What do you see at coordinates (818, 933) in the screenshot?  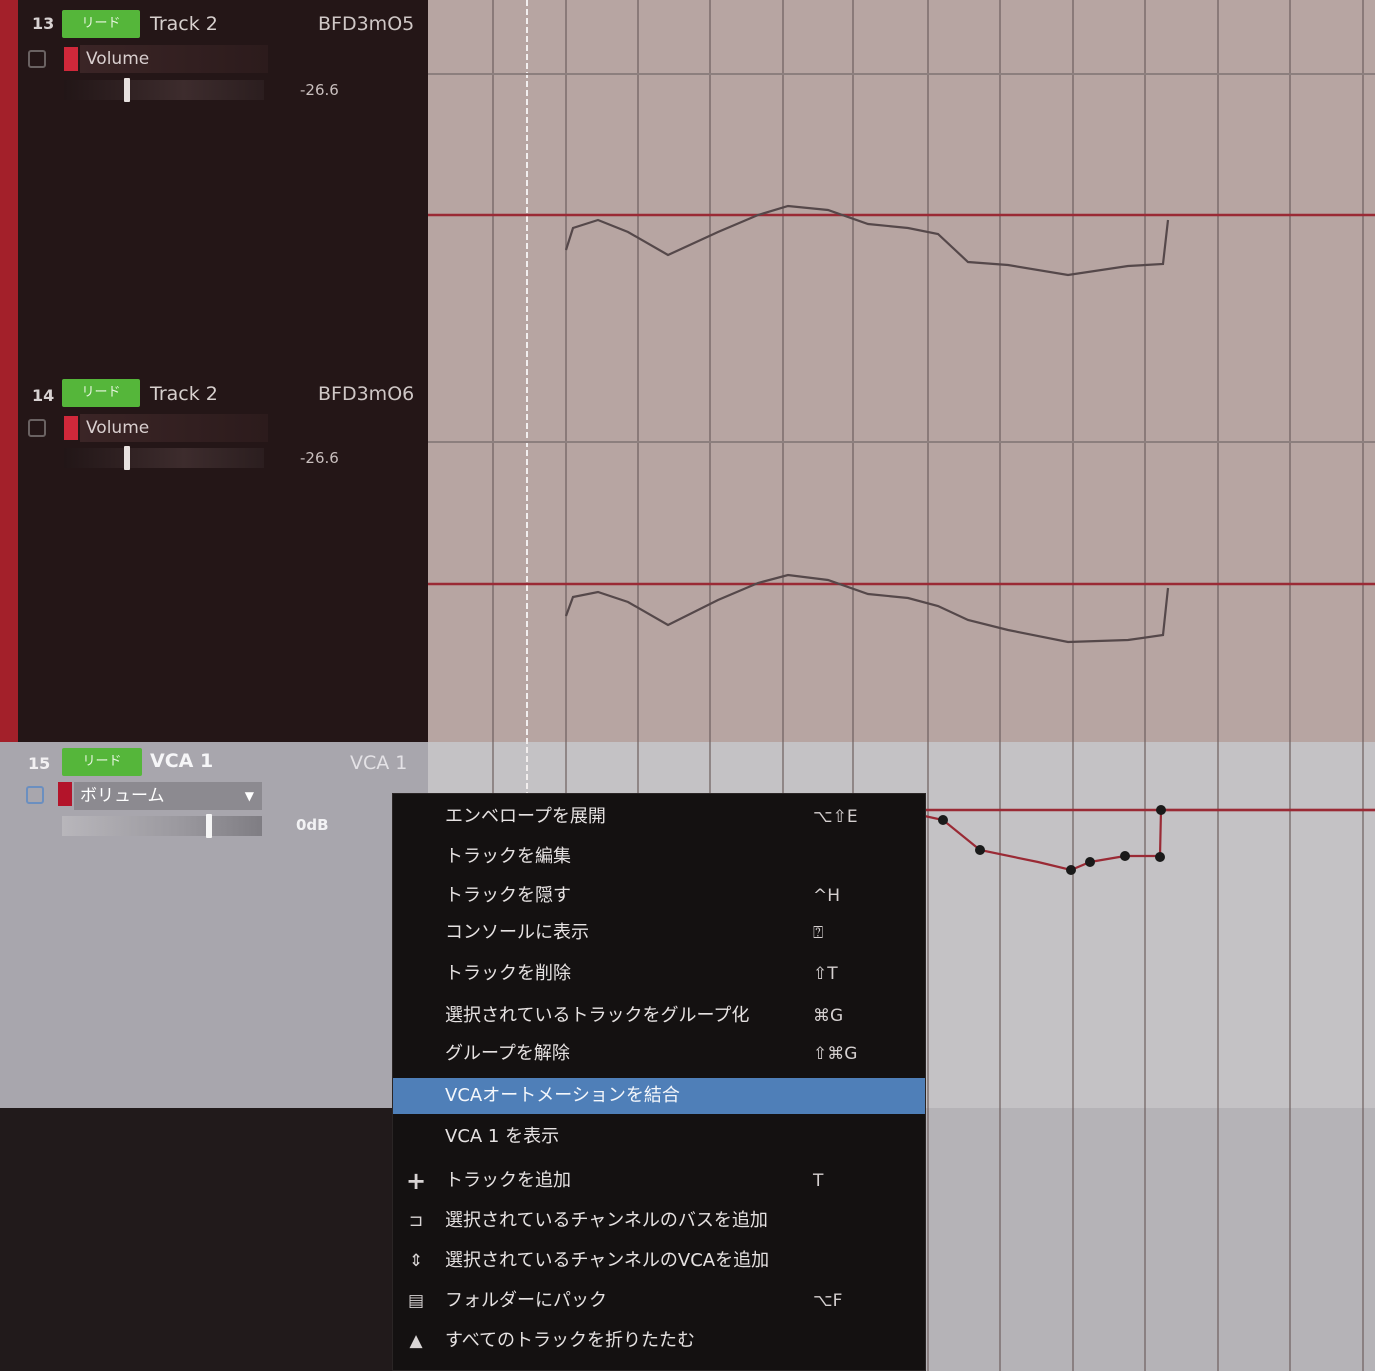 I see `menu-item-shortcut: ⍰` at bounding box center [818, 933].